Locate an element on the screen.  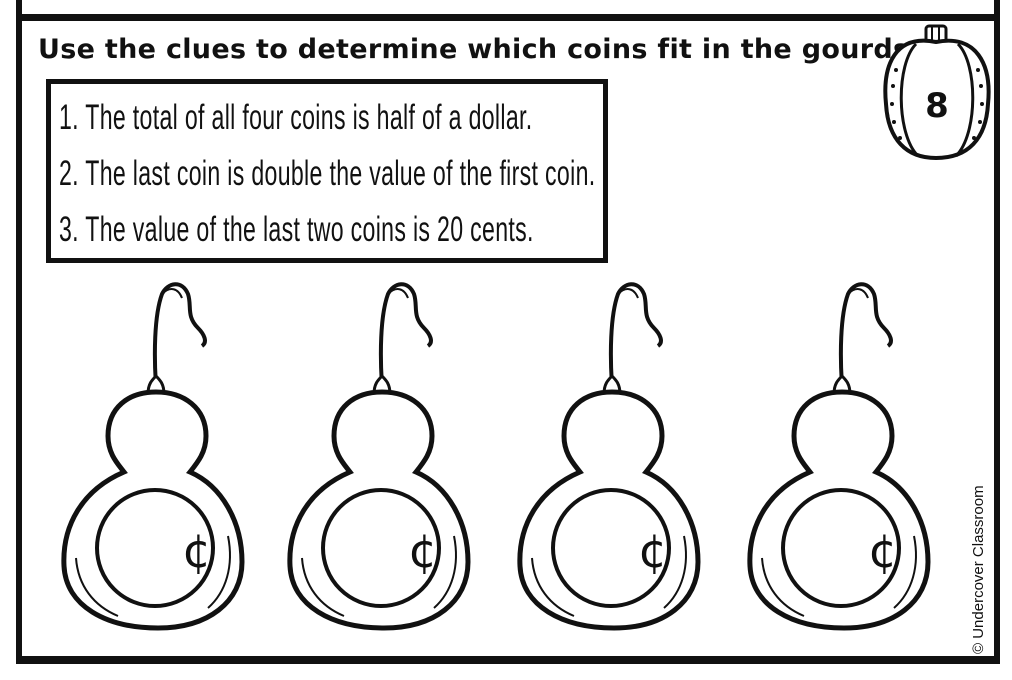
pumpkin-badge: 8 is located at coordinates (937, 94).